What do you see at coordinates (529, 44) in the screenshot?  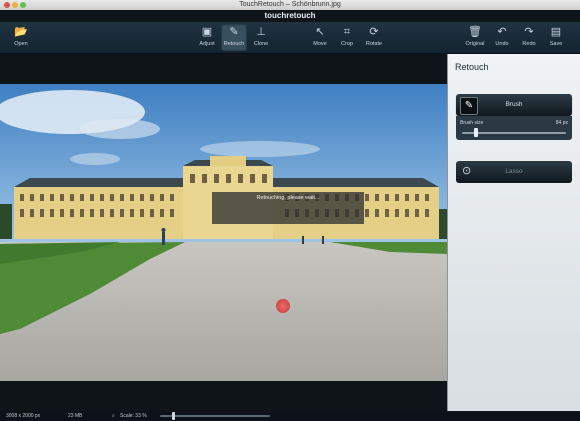 I see `redo-label: Redo` at bounding box center [529, 44].